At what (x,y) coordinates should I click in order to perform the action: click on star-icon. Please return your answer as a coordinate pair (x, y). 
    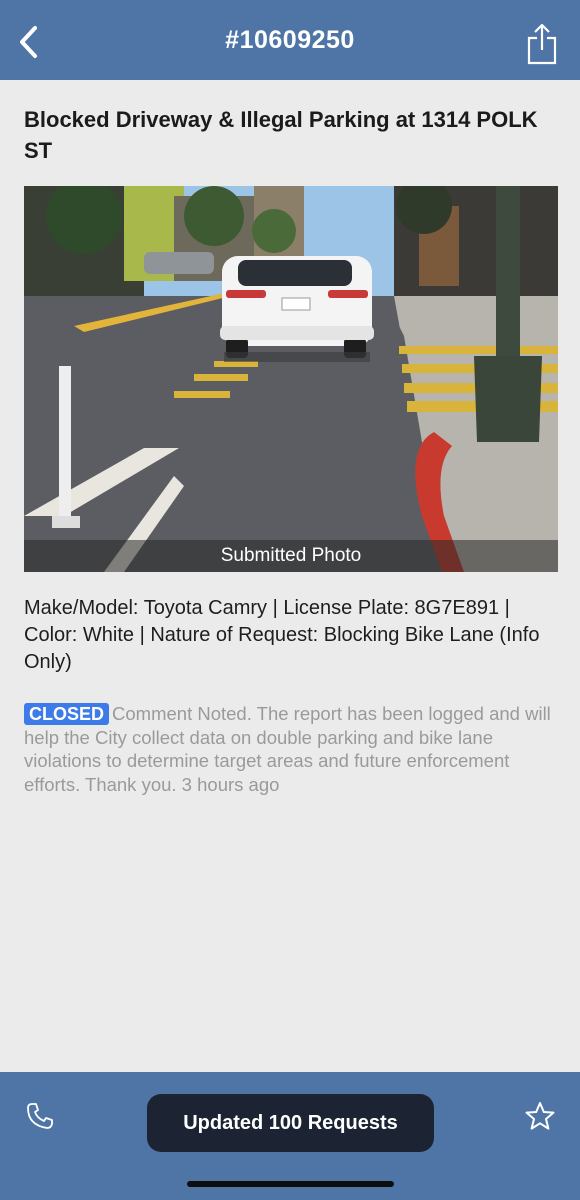
    Looking at the image, I should click on (540, 1116).